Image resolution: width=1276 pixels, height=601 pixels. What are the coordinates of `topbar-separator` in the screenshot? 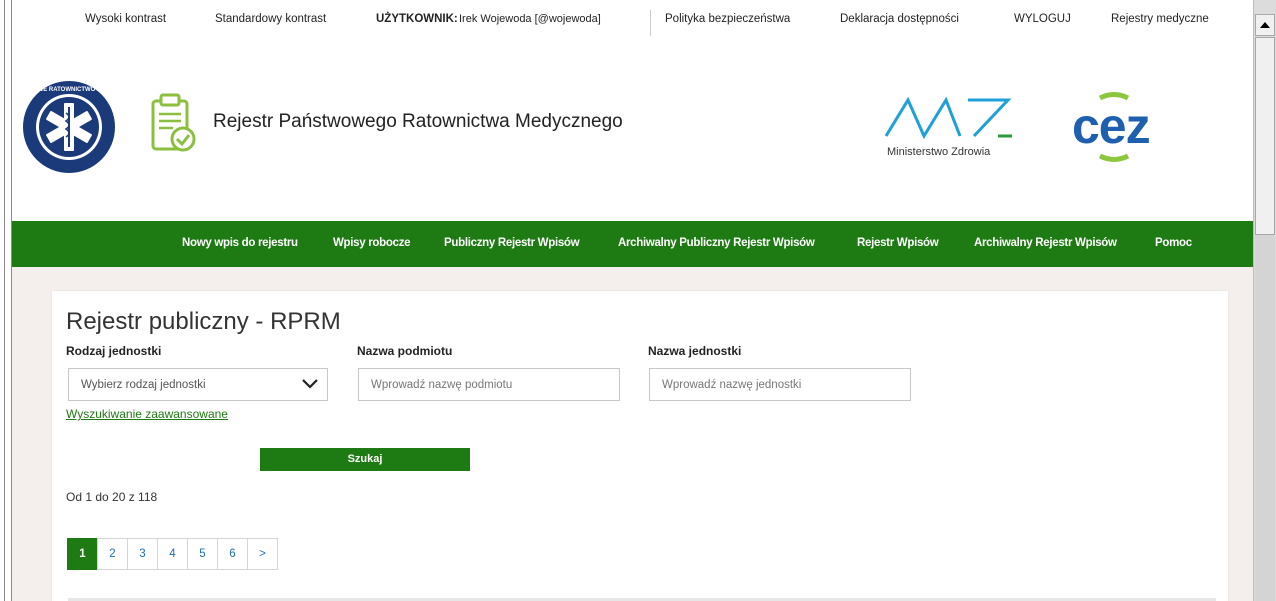 It's located at (650, 23).